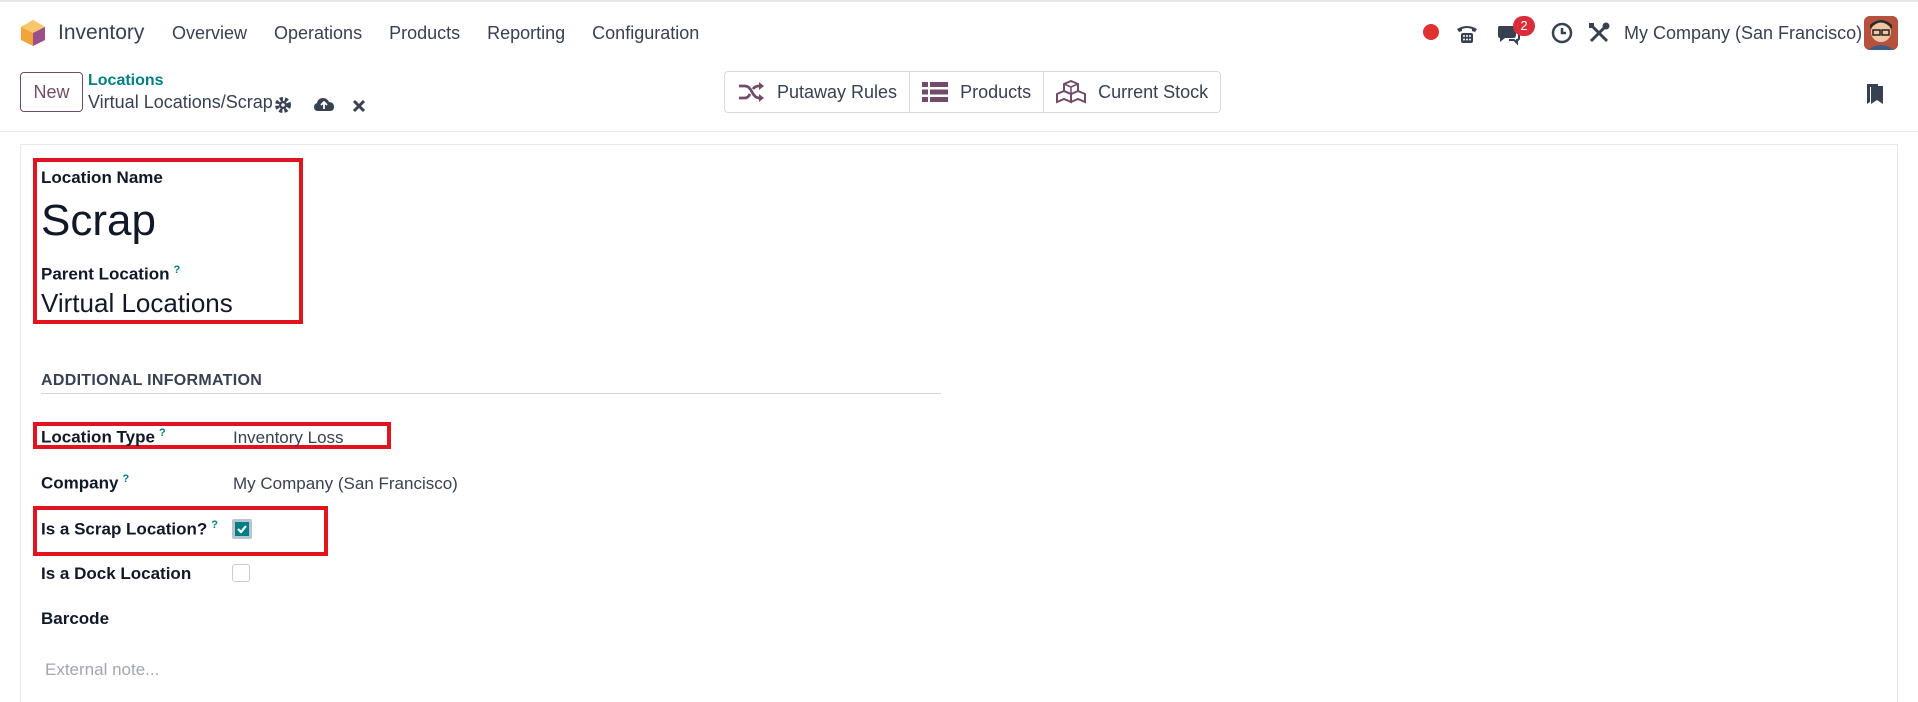 The height and width of the screenshot is (702, 1918). I want to click on section-title: ADDITIONAL INFORMATION, so click(152, 380).